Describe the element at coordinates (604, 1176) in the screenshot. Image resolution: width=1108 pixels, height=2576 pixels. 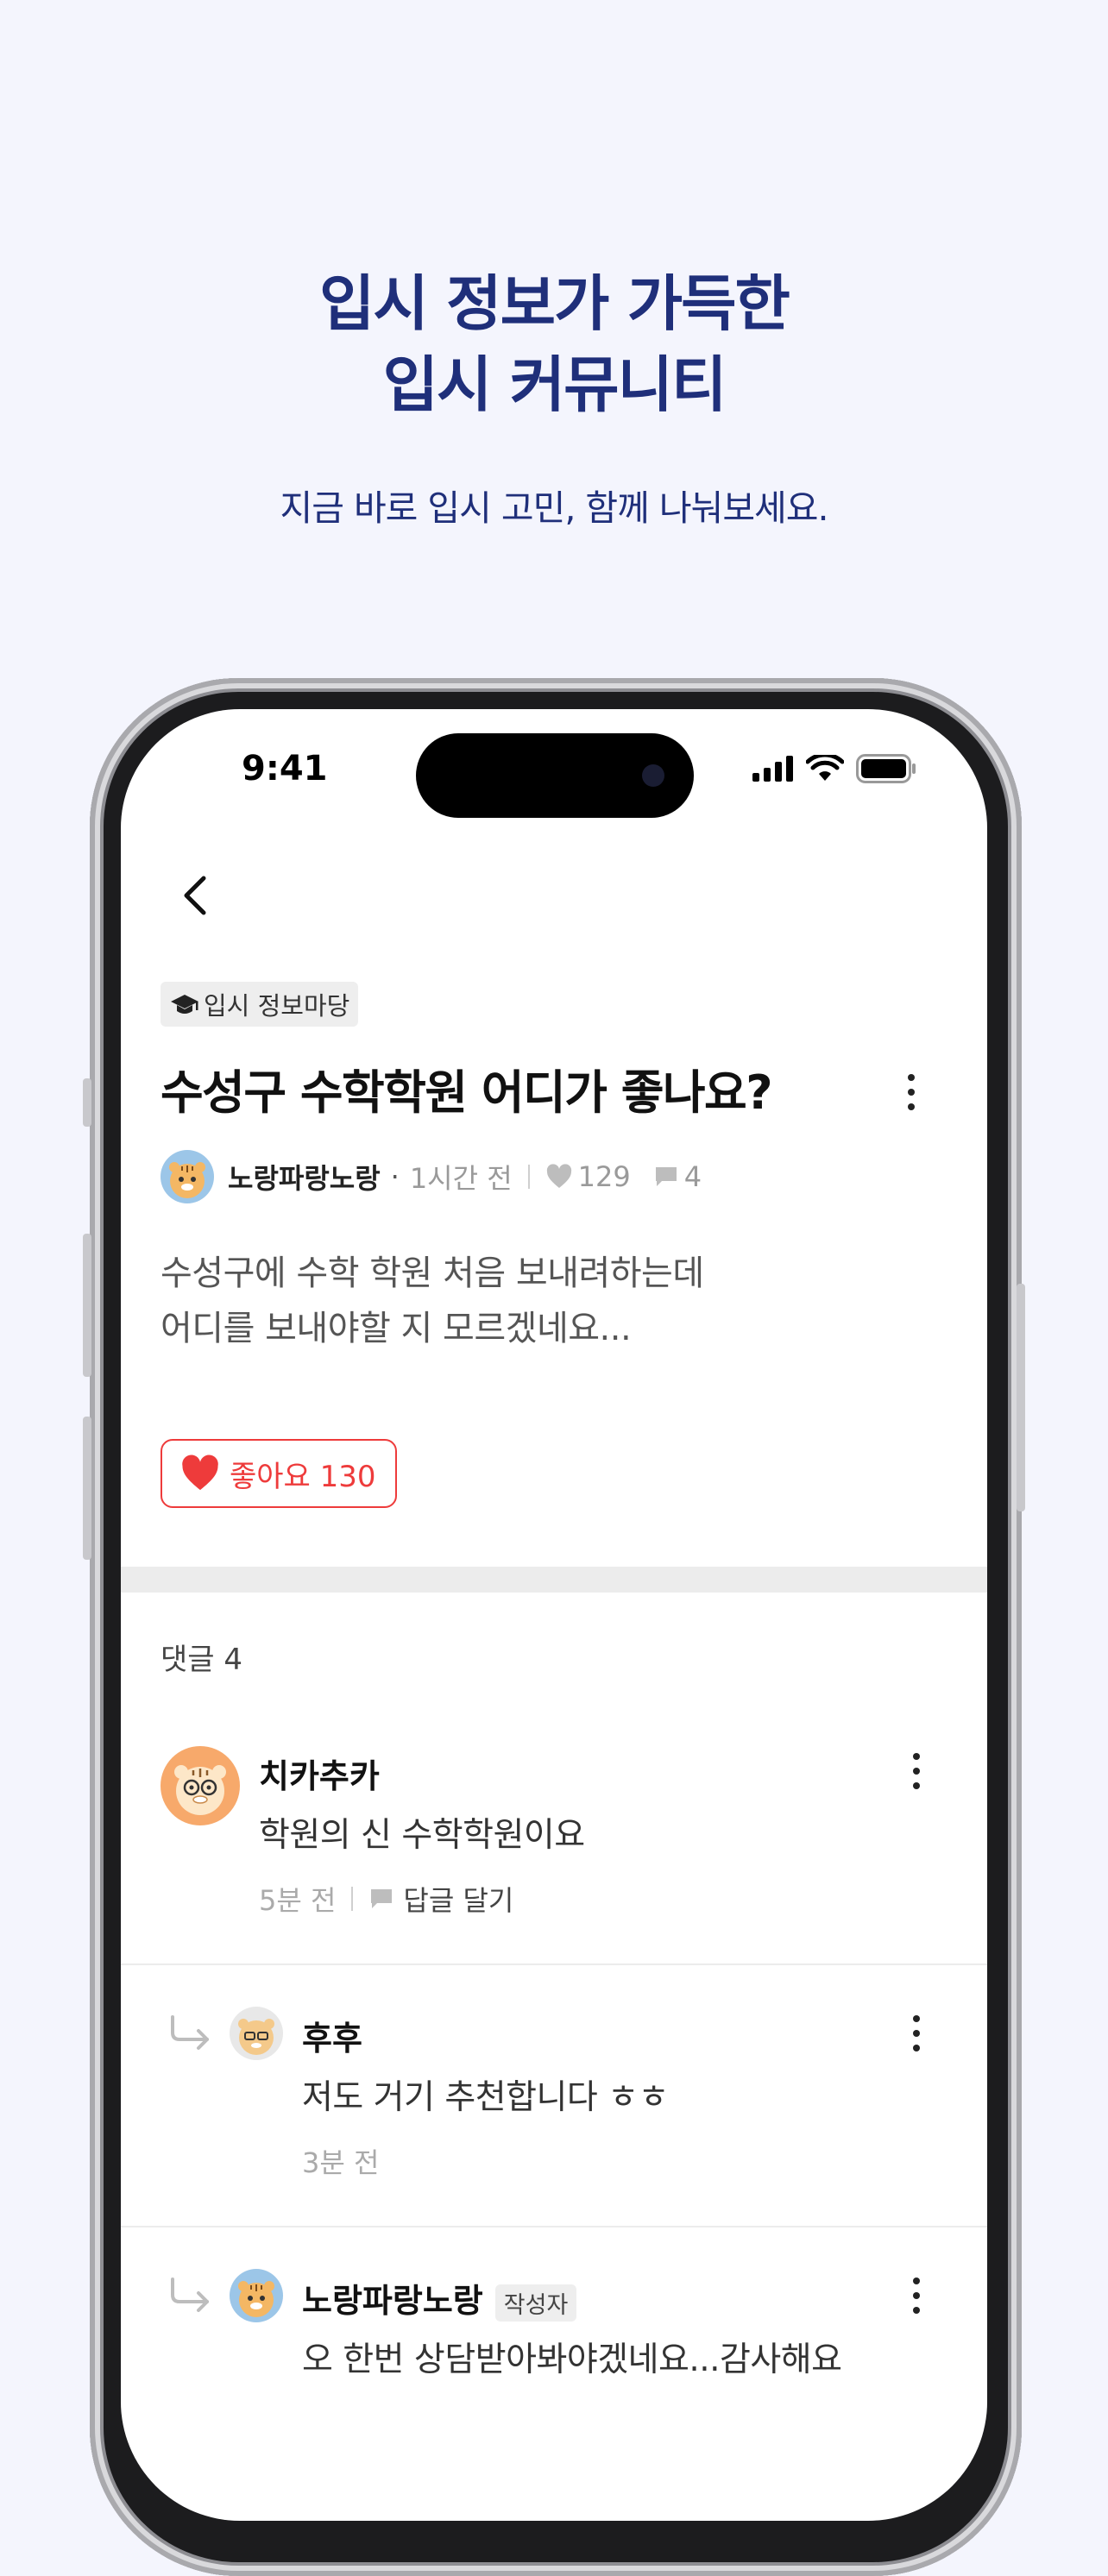
I see `post-like-count: 129` at that location.